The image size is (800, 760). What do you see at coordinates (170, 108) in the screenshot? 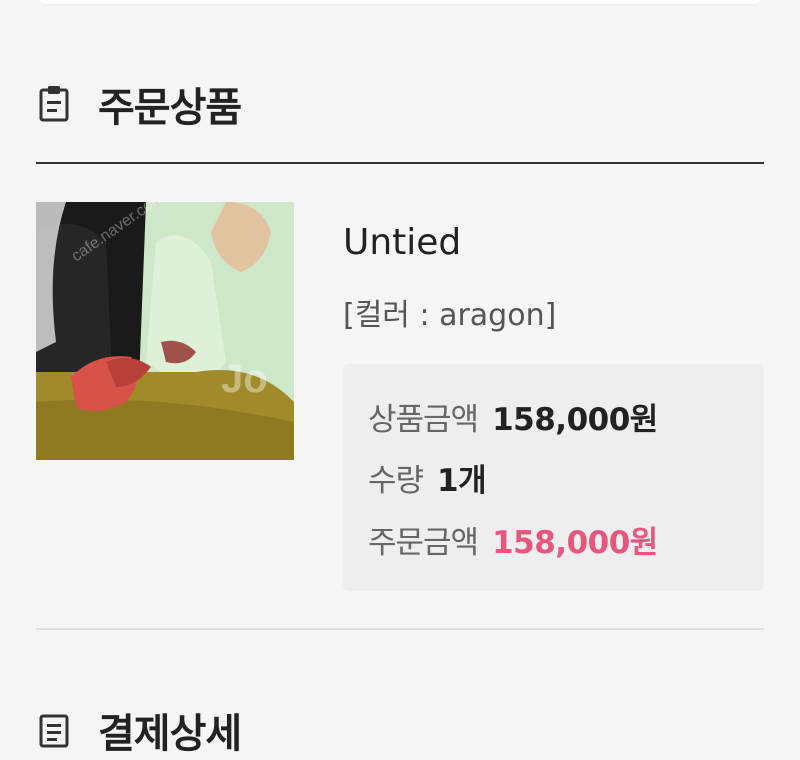
I see `order-section-title: 주문상품` at bounding box center [170, 108].